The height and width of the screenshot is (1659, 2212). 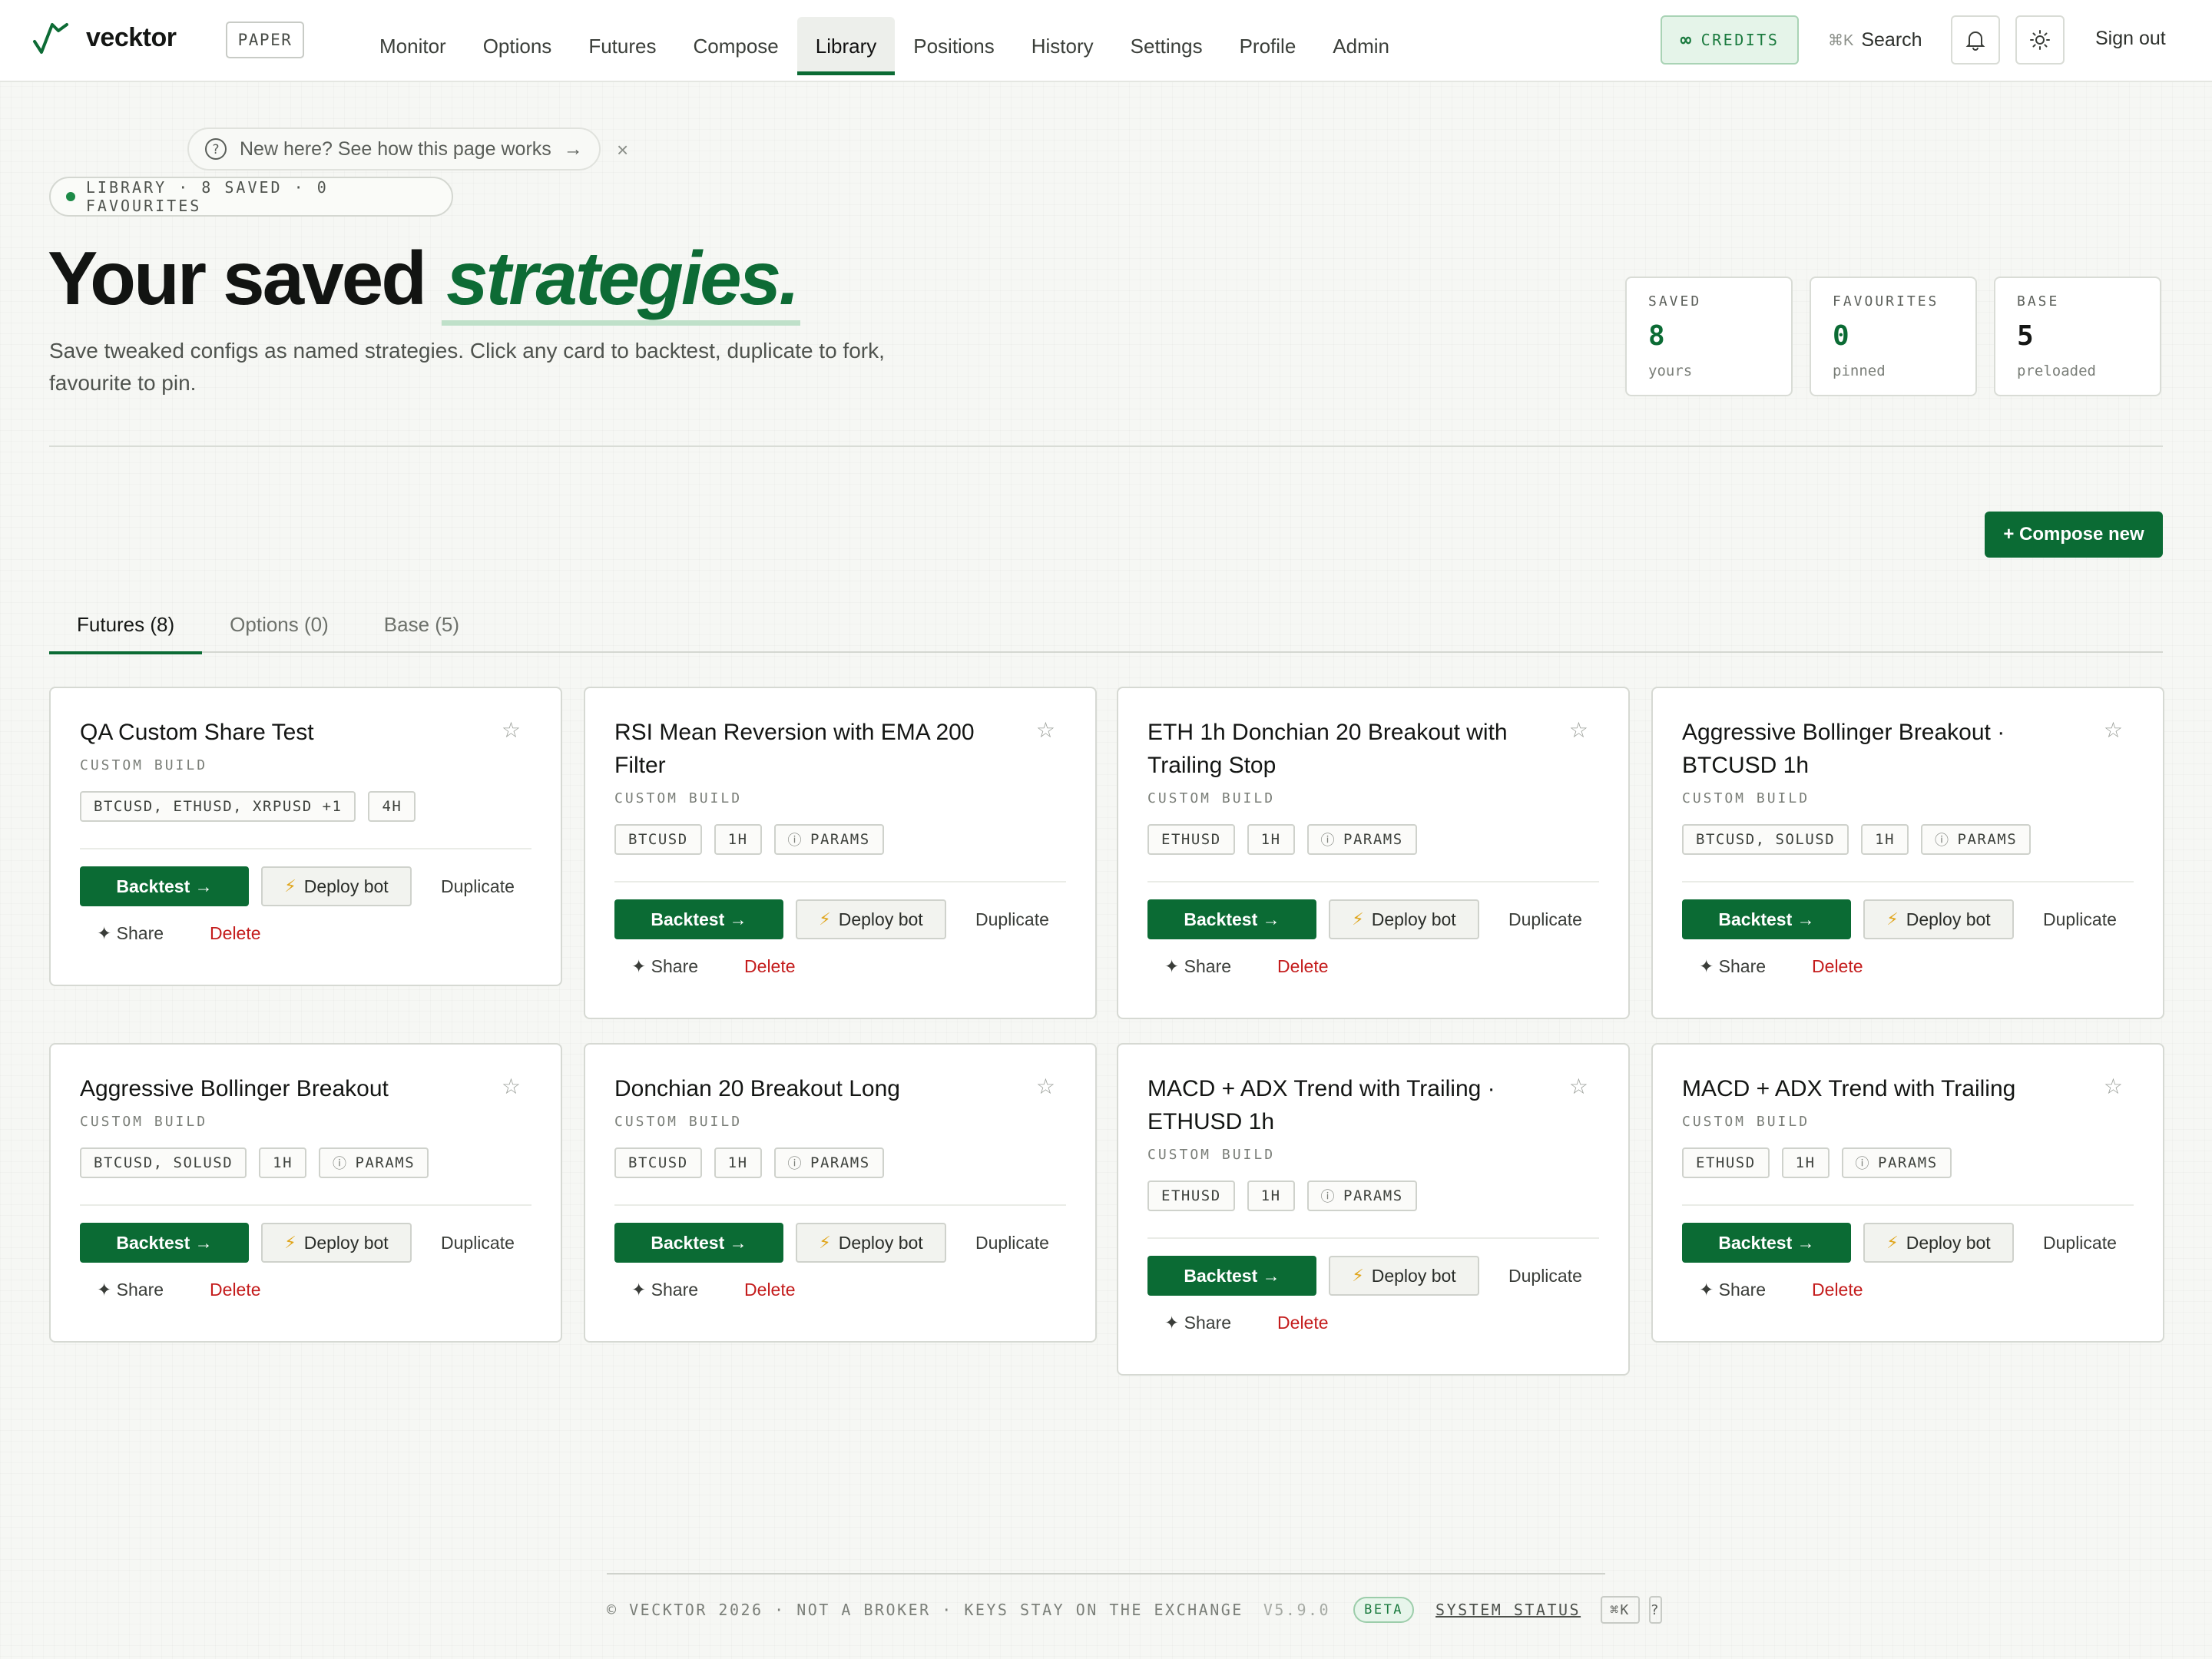 What do you see at coordinates (1849, 1089) in the screenshot?
I see `card-title: MACD + ADX Trend with Trailing` at bounding box center [1849, 1089].